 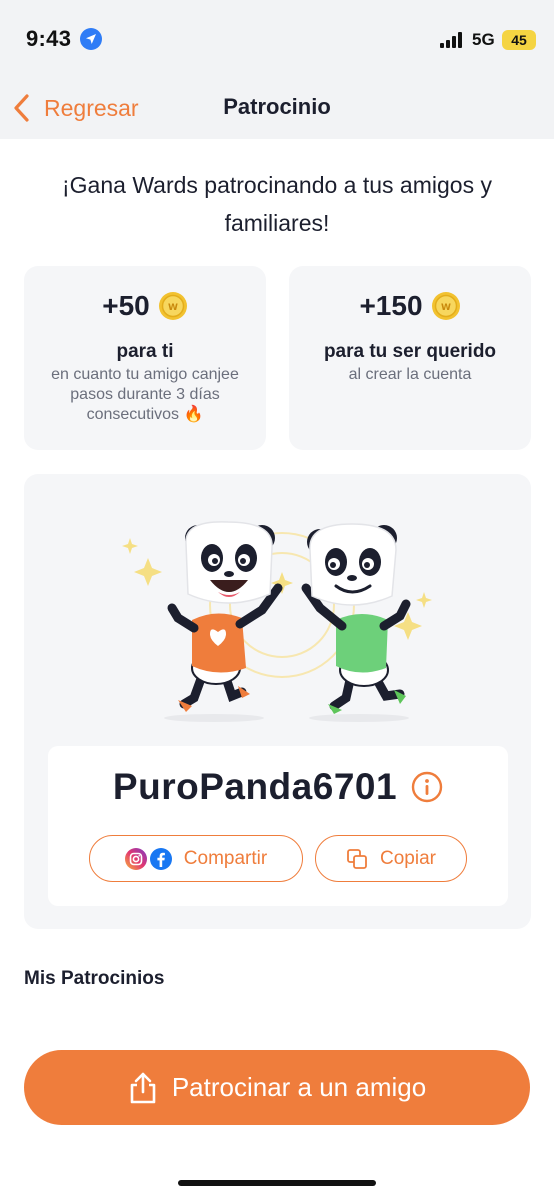 I want to click on sponsor-friend-button: Patrocinar a un amigo, so click(x=277, y=1087).